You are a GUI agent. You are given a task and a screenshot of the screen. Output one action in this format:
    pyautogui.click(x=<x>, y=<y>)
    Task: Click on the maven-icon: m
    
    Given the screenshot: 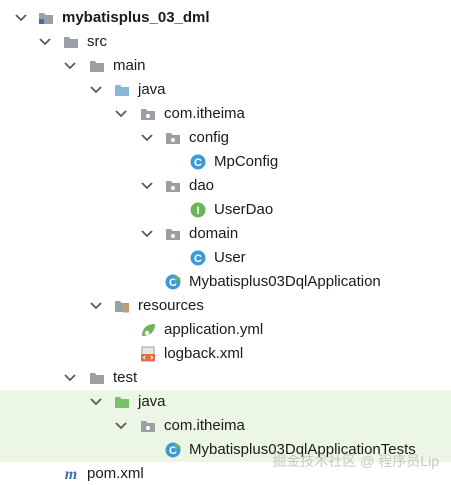 What is the action you would take?
    pyautogui.click(x=71, y=474)
    